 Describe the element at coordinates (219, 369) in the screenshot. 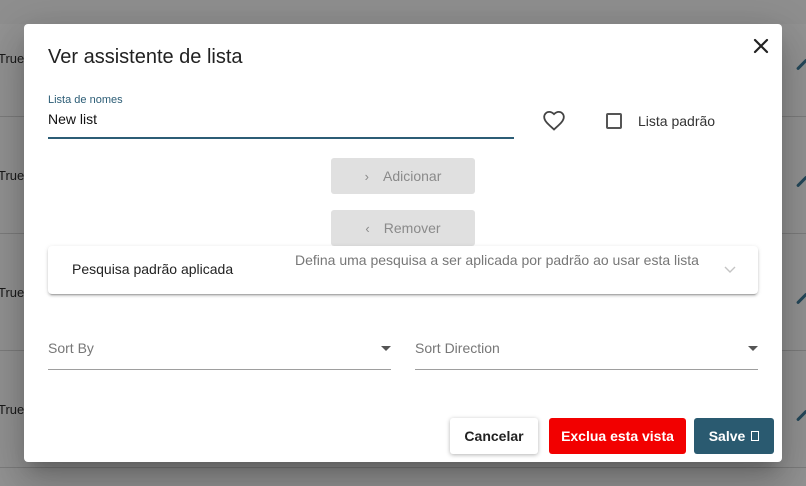

I see `sort-by-underline` at that location.